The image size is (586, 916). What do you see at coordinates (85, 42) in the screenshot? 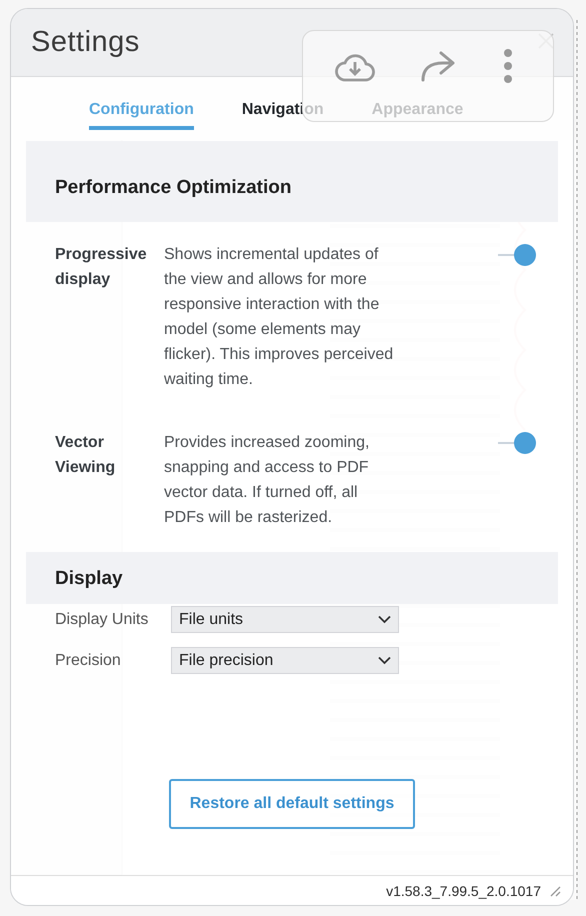
I see `window-title: Settings` at bounding box center [85, 42].